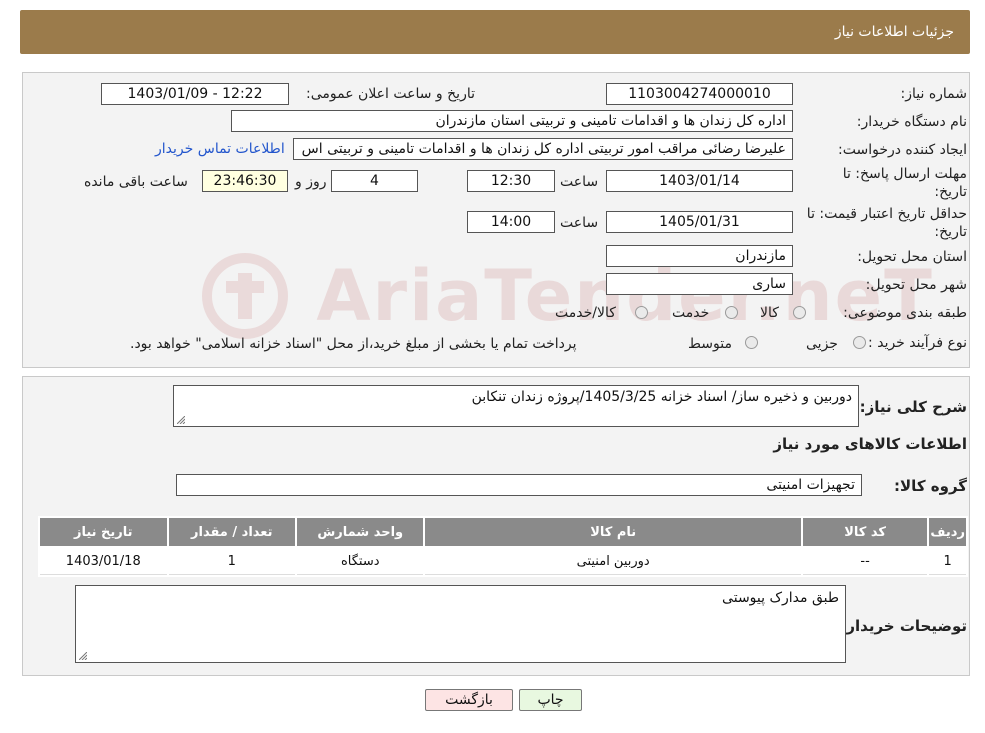  I want to click on remaining-time-field: 23:46:30, so click(245, 181).